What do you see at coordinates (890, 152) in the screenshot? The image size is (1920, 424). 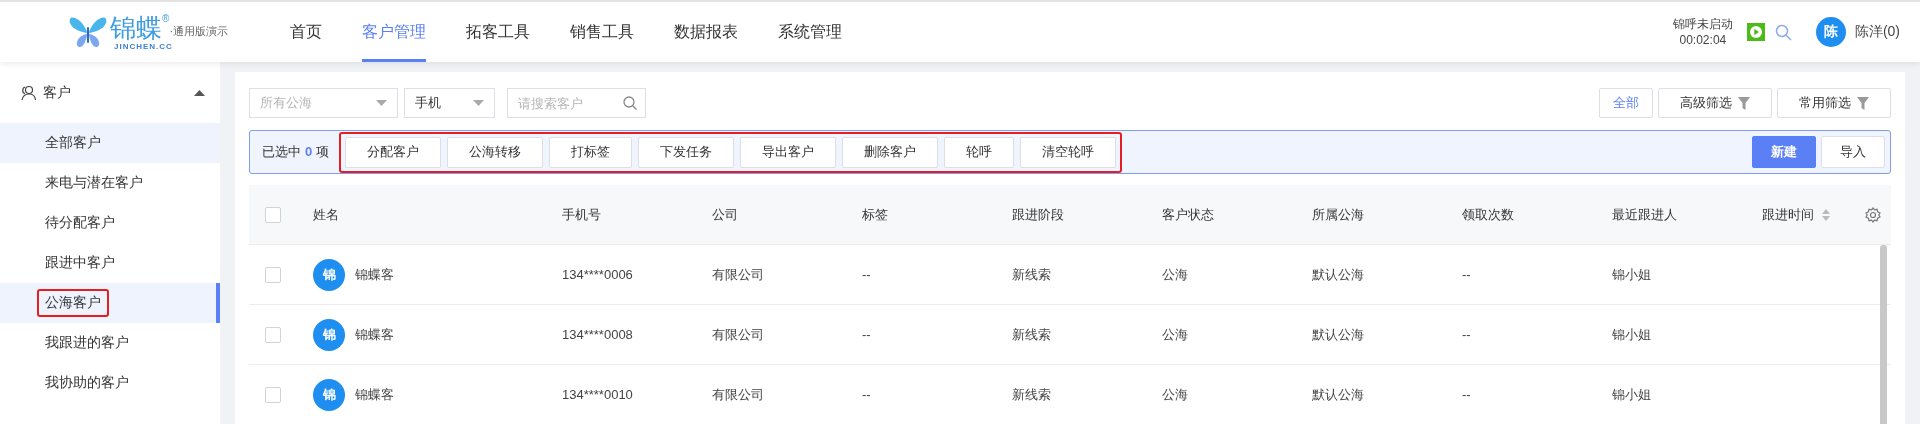 I see `action-button: 删除客户` at bounding box center [890, 152].